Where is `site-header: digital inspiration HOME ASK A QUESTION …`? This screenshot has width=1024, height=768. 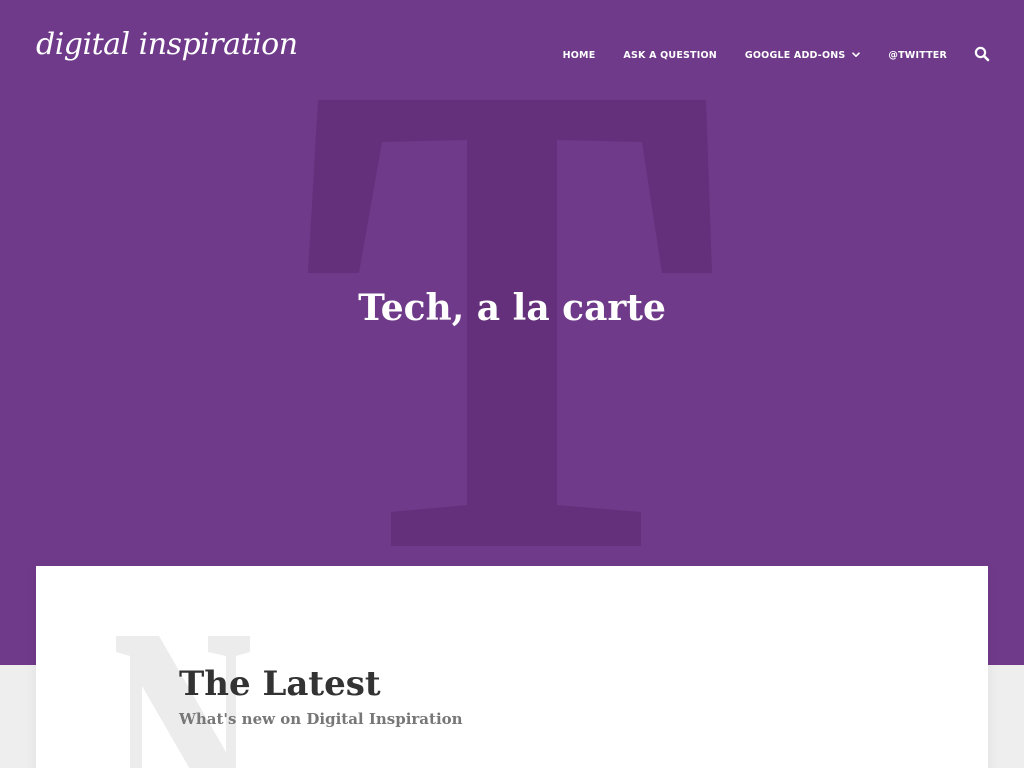
site-header: digital inspiration HOME ASK A QUESTION … is located at coordinates (512, 55).